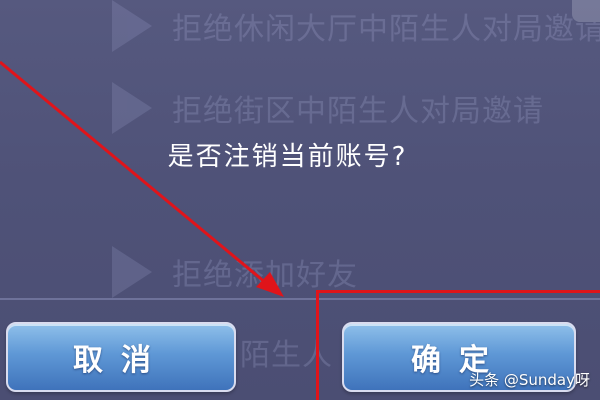 The width and height of the screenshot is (600, 400). I want to click on annotation-arrowhead, so click(270, 284).